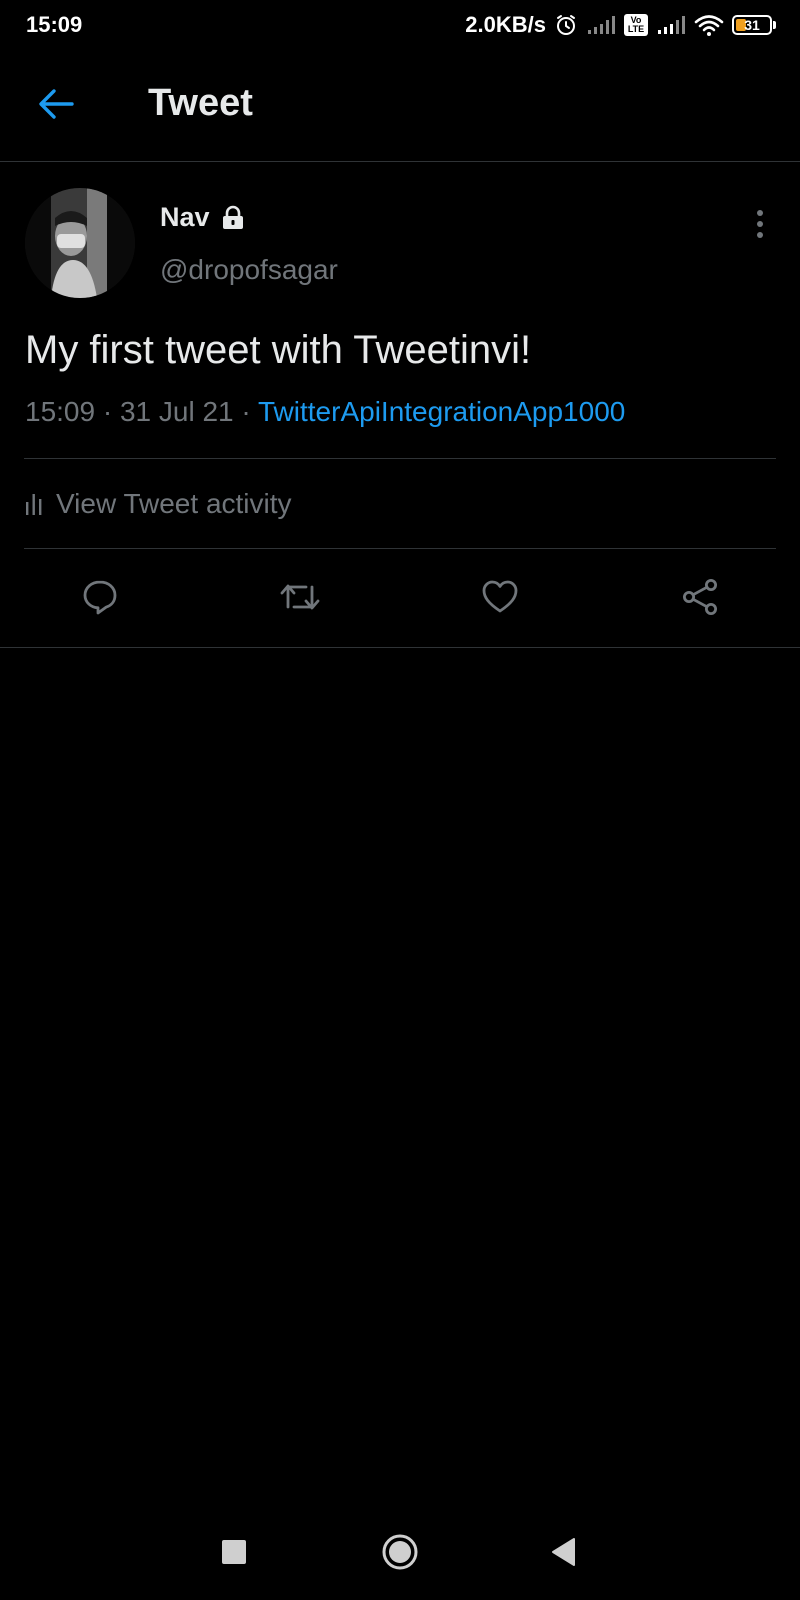 The image size is (800, 1600). I want to click on back-icon, so click(563, 1552).